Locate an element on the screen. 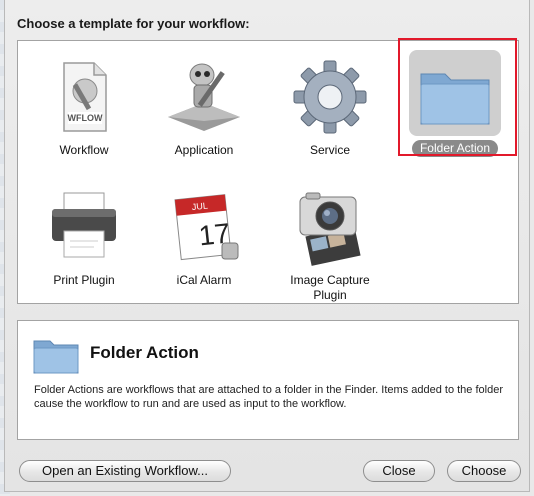 This screenshot has height=496, width=534. choose-button: Choose is located at coordinates (484, 471).